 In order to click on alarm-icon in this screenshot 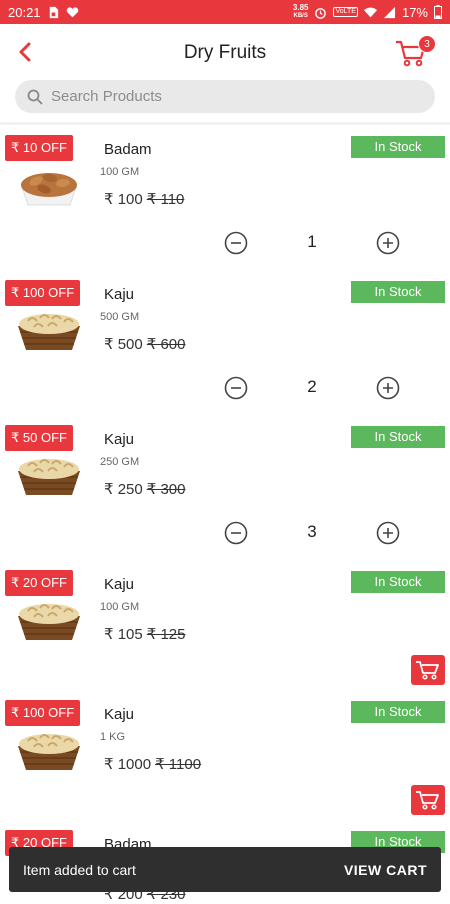, I will do `click(321, 13)`.